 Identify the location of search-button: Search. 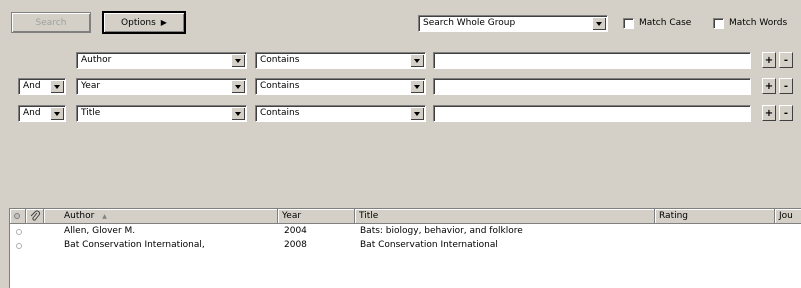
(51, 22).